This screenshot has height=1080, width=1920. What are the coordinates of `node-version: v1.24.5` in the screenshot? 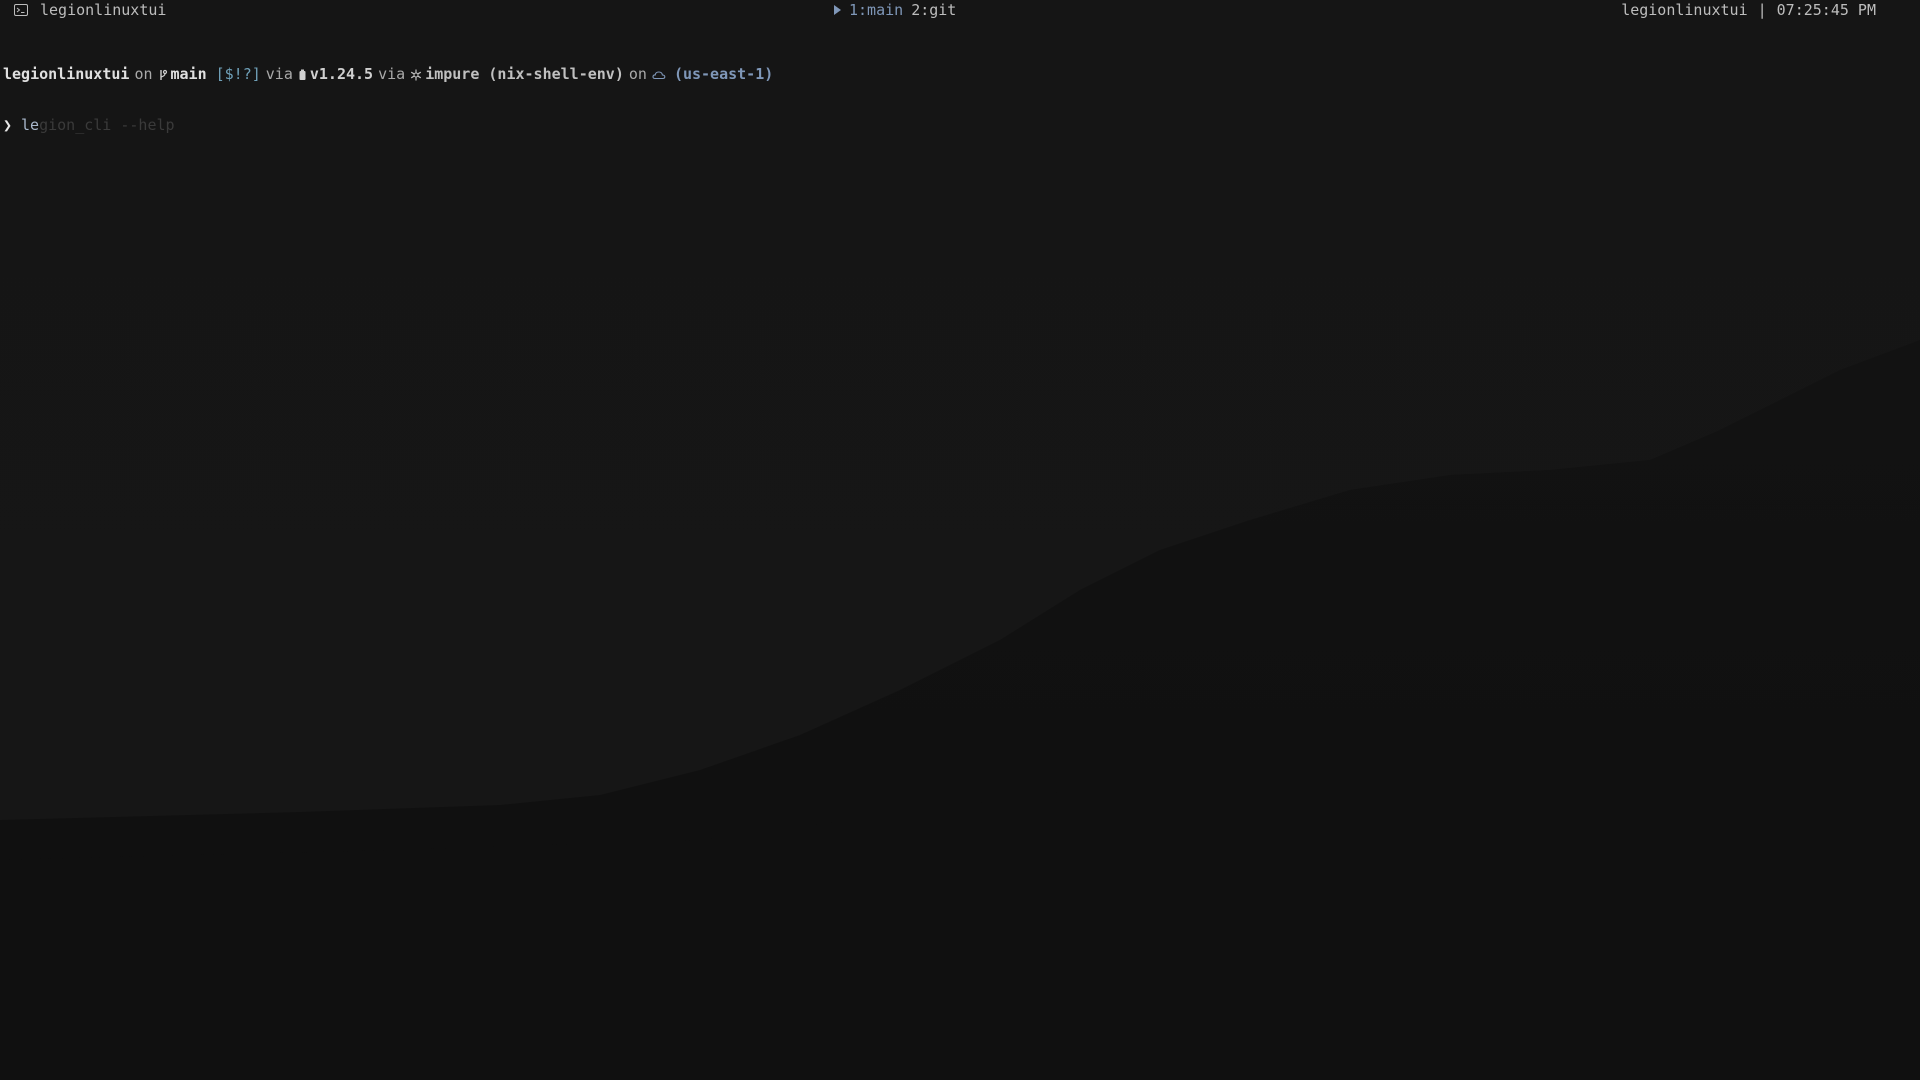 It's located at (341, 74).